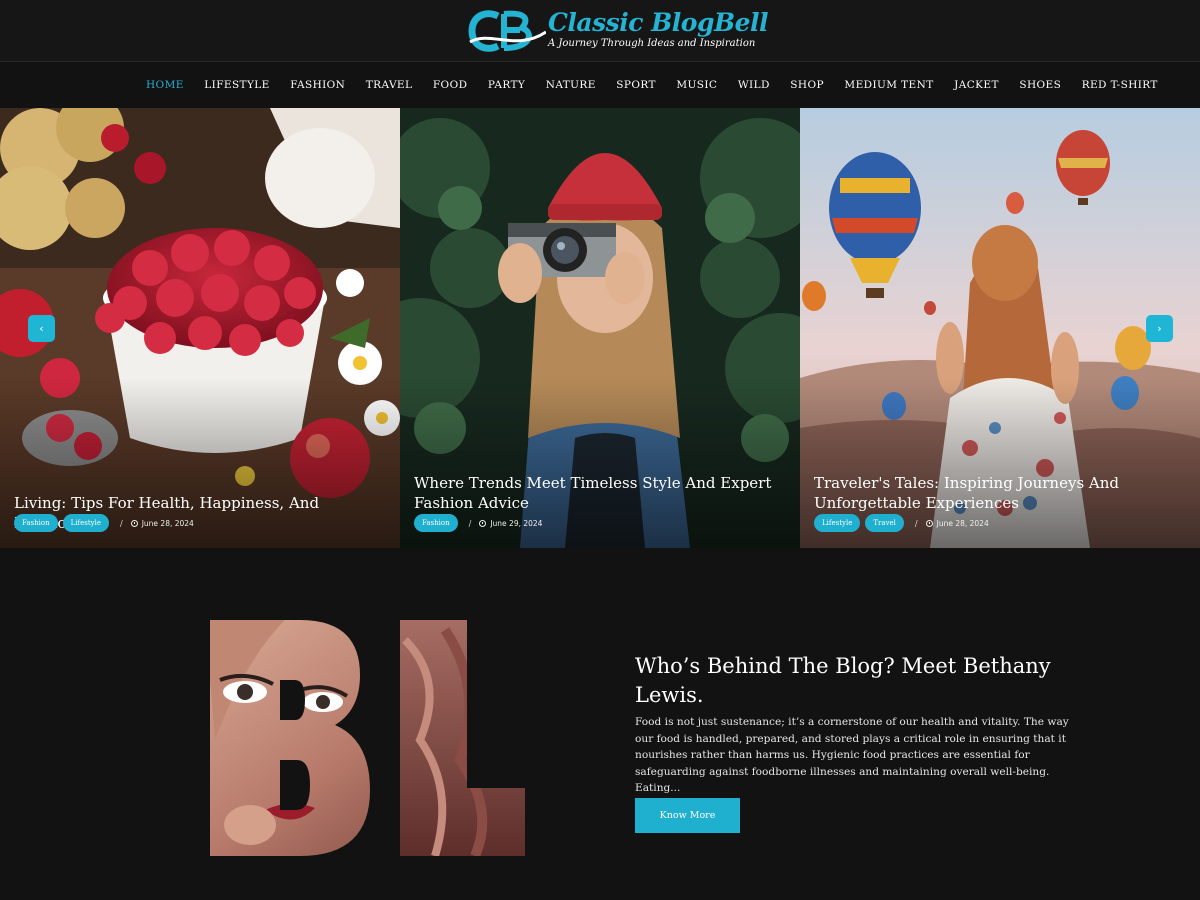  Describe the element at coordinates (652, 43) in the screenshot. I see `site-tagline: A Journey Through Ideas and Inspiration` at that location.